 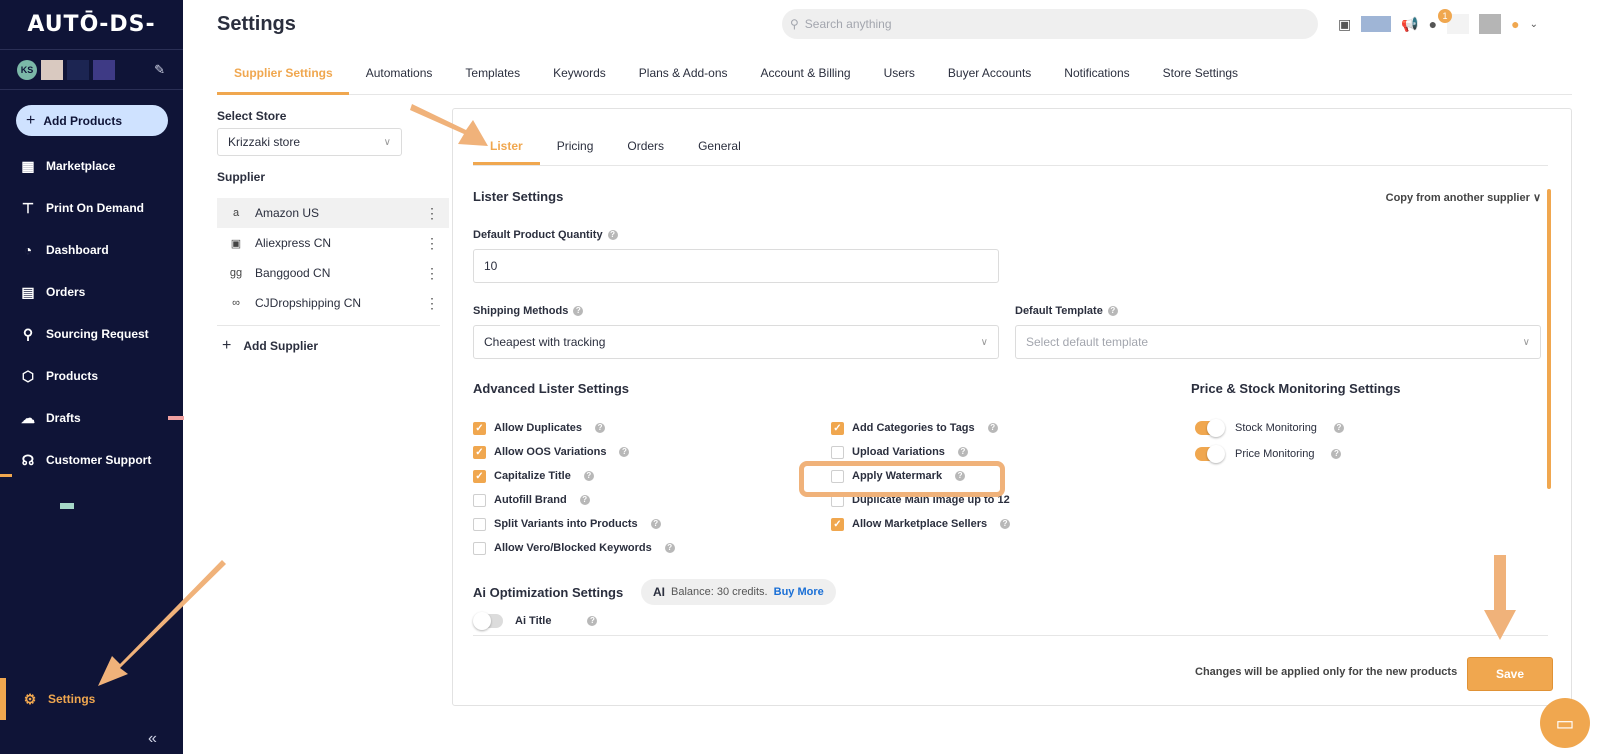 I want to click on supplier-item-aliexpress-cn: ▣ Aliexpress CN ⋮, so click(x=333, y=243).